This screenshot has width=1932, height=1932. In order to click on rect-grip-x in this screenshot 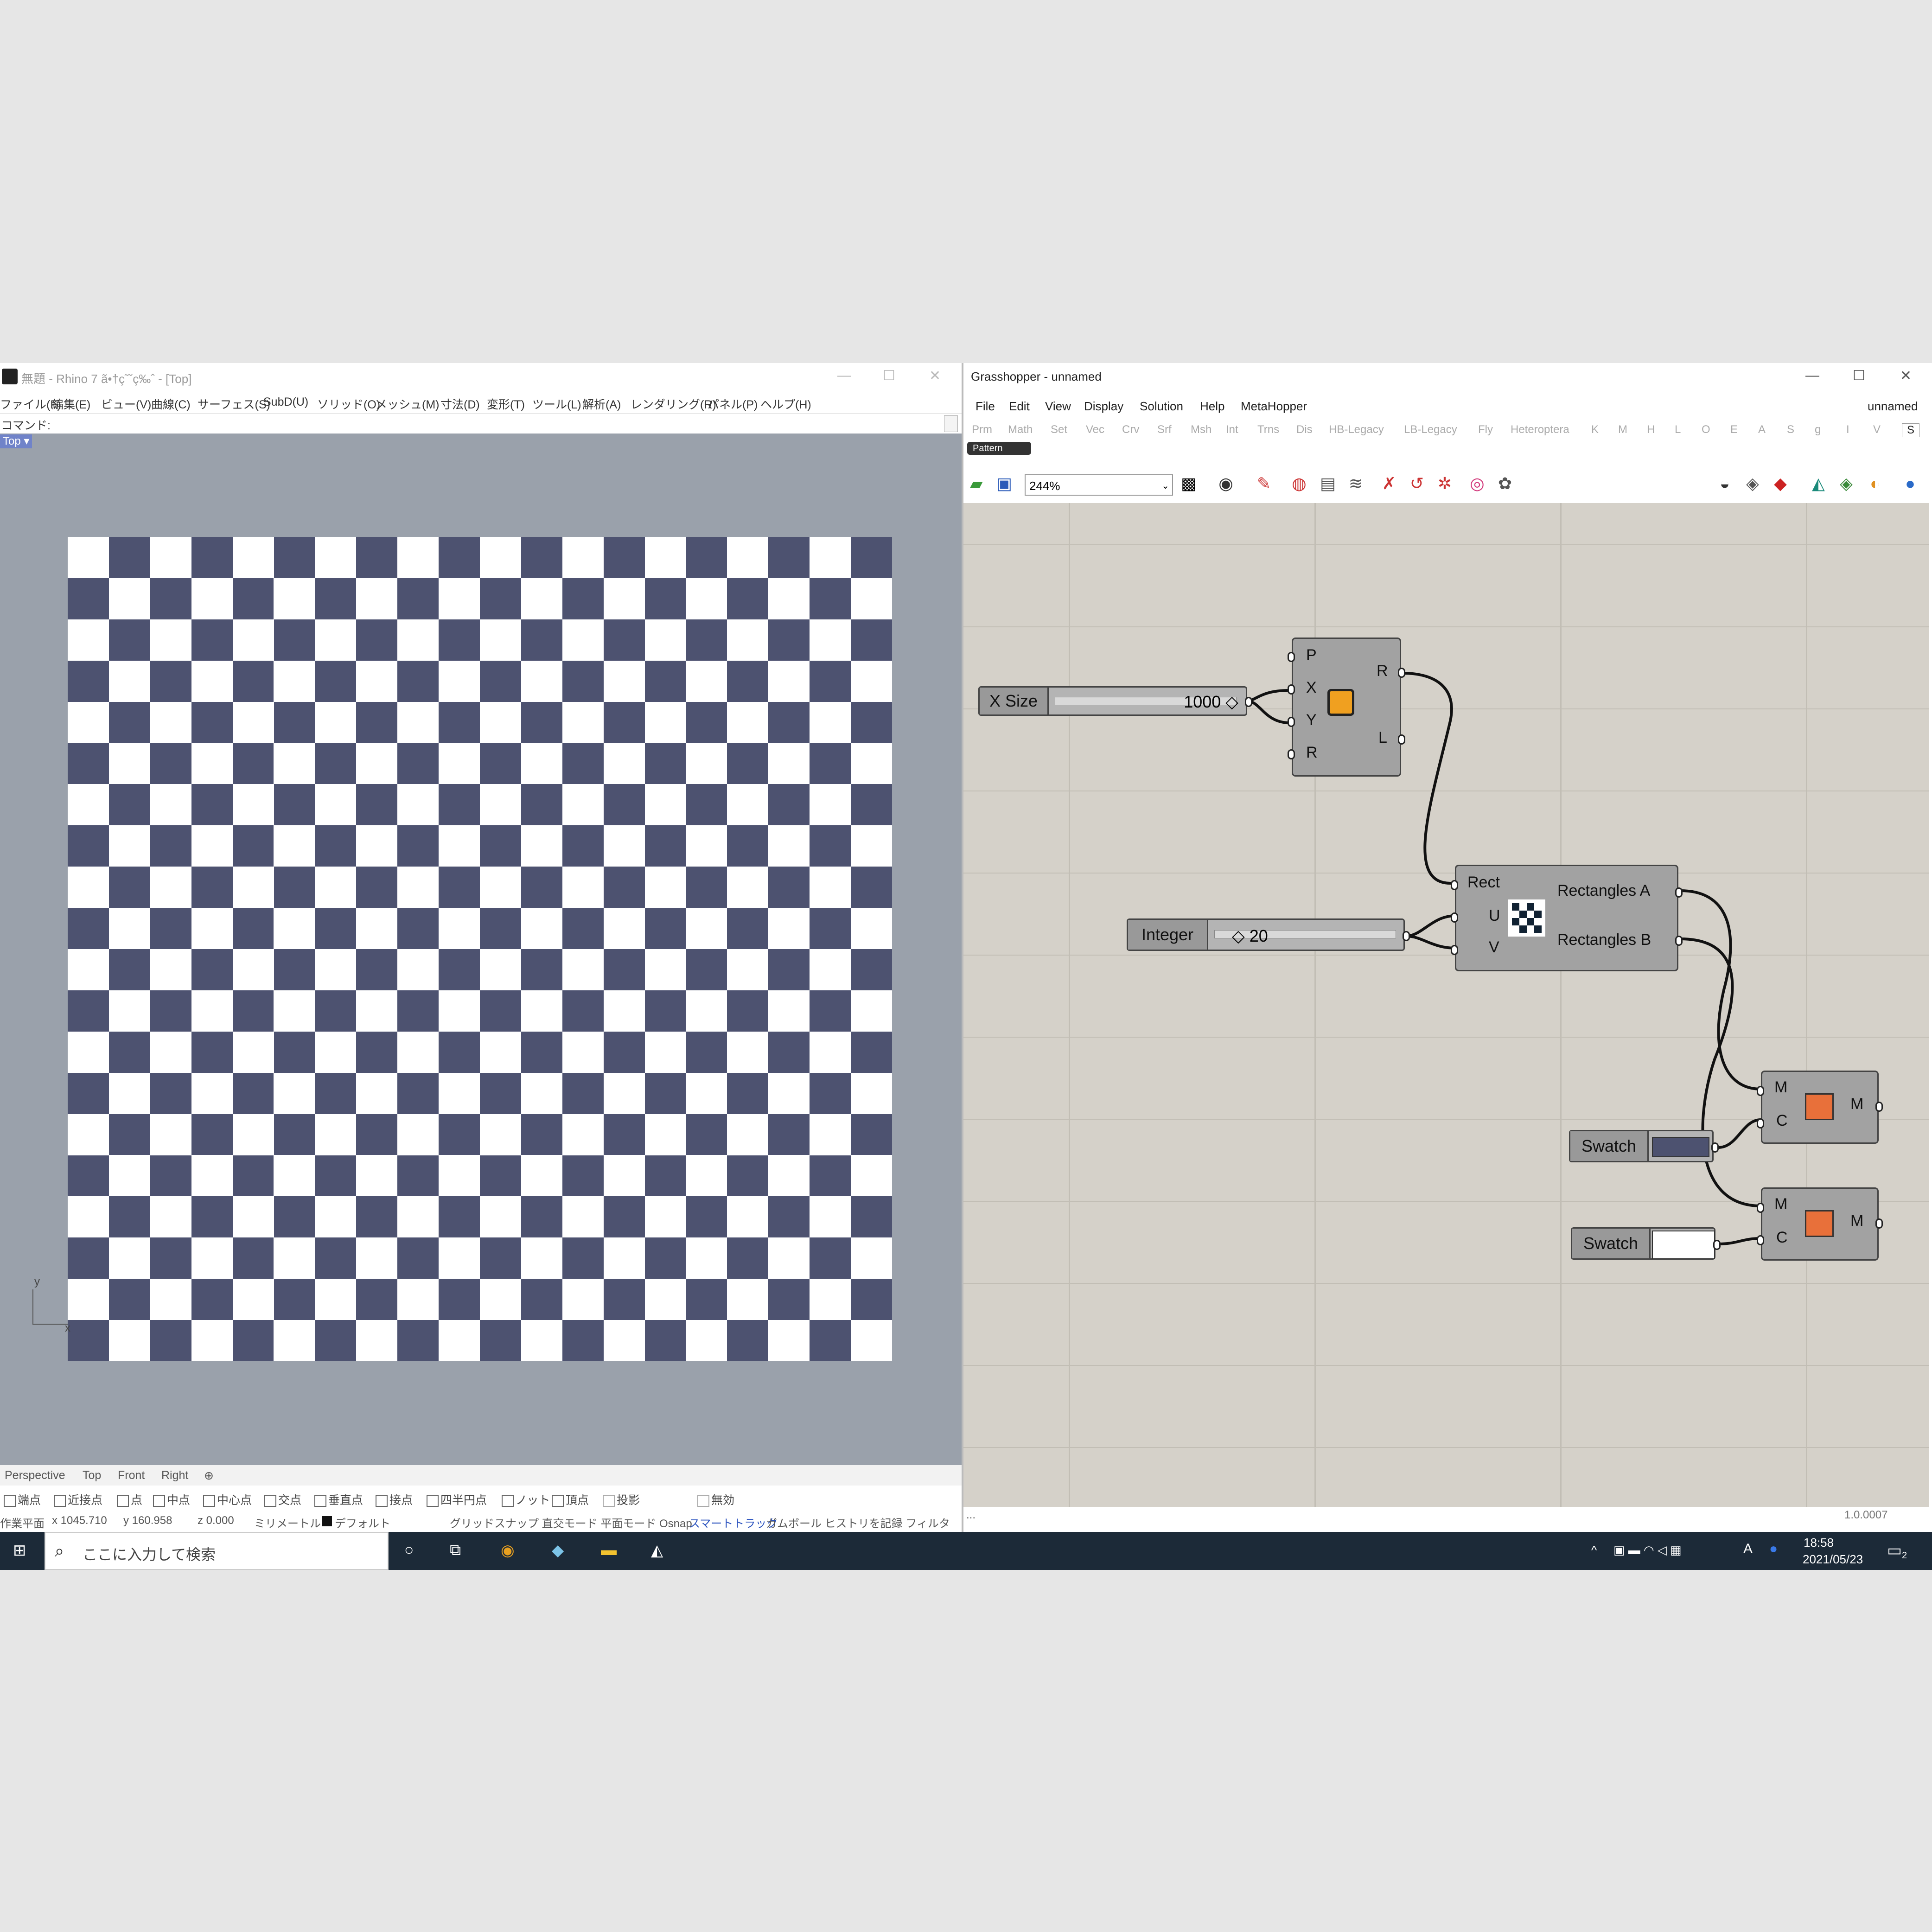, I will do `click(1291, 689)`.